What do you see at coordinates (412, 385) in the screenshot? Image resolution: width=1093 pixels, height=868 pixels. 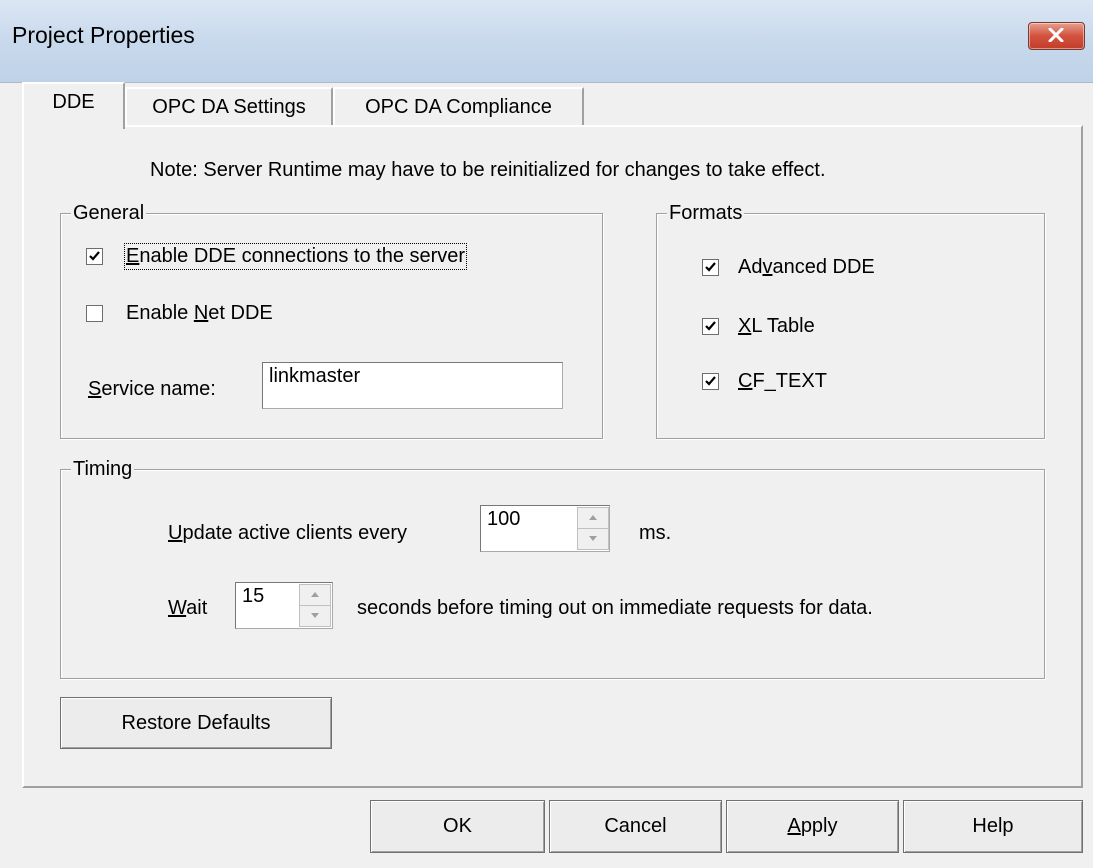 I see `service-name-input: linkmaster` at bounding box center [412, 385].